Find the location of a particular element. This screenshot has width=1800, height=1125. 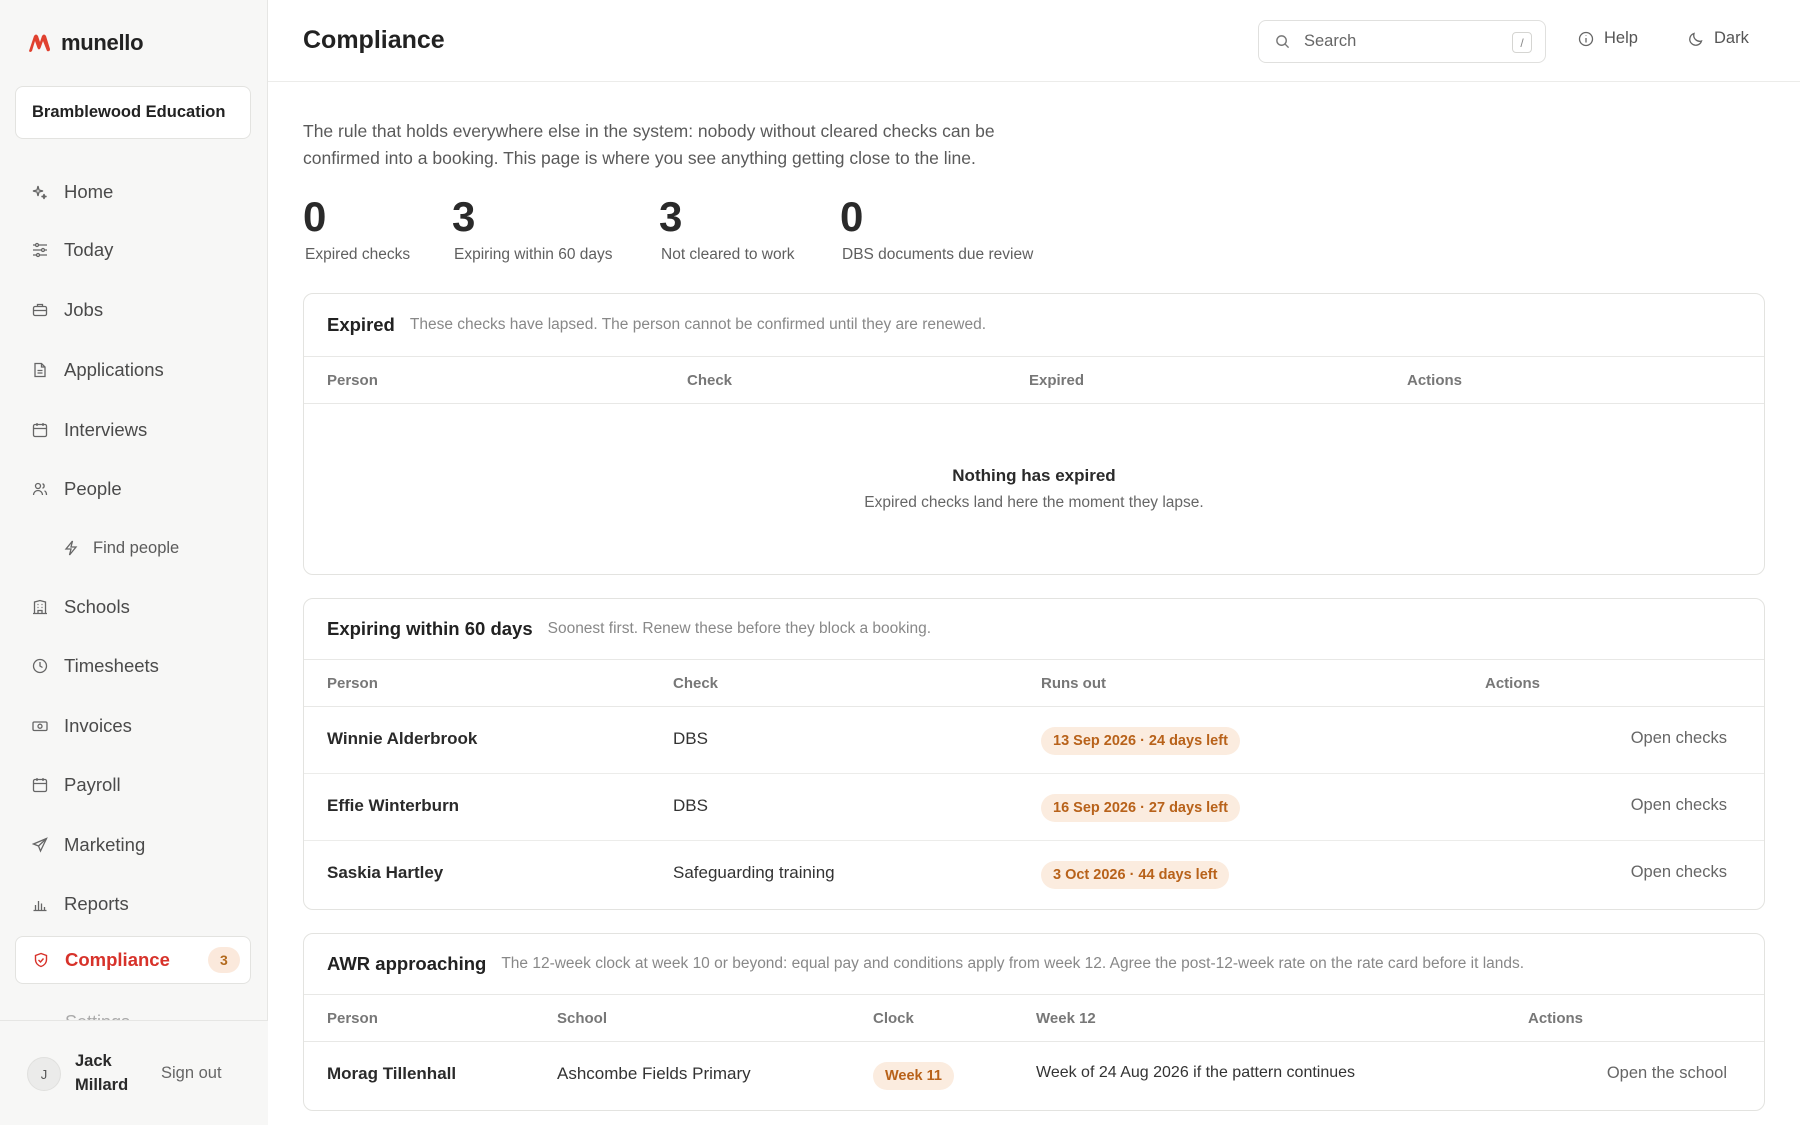

help-button: Help is located at coordinates (1608, 38).